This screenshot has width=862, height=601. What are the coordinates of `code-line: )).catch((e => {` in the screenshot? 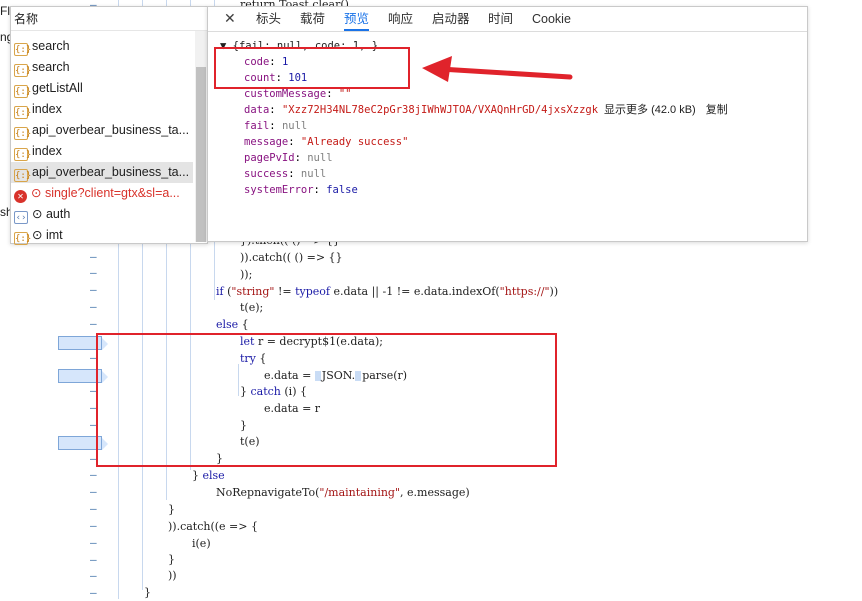 It's located at (213, 526).